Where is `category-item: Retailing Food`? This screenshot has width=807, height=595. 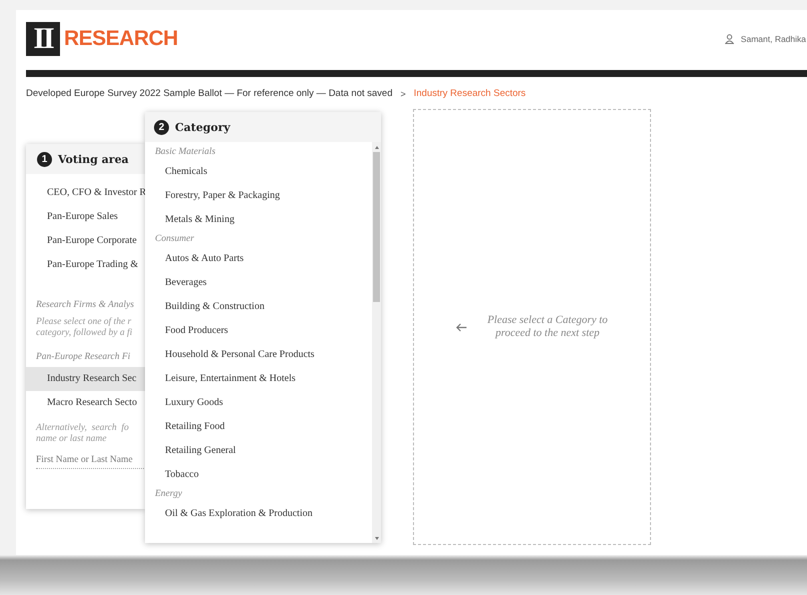 category-item: Retailing Food is located at coordinates (258, 427).